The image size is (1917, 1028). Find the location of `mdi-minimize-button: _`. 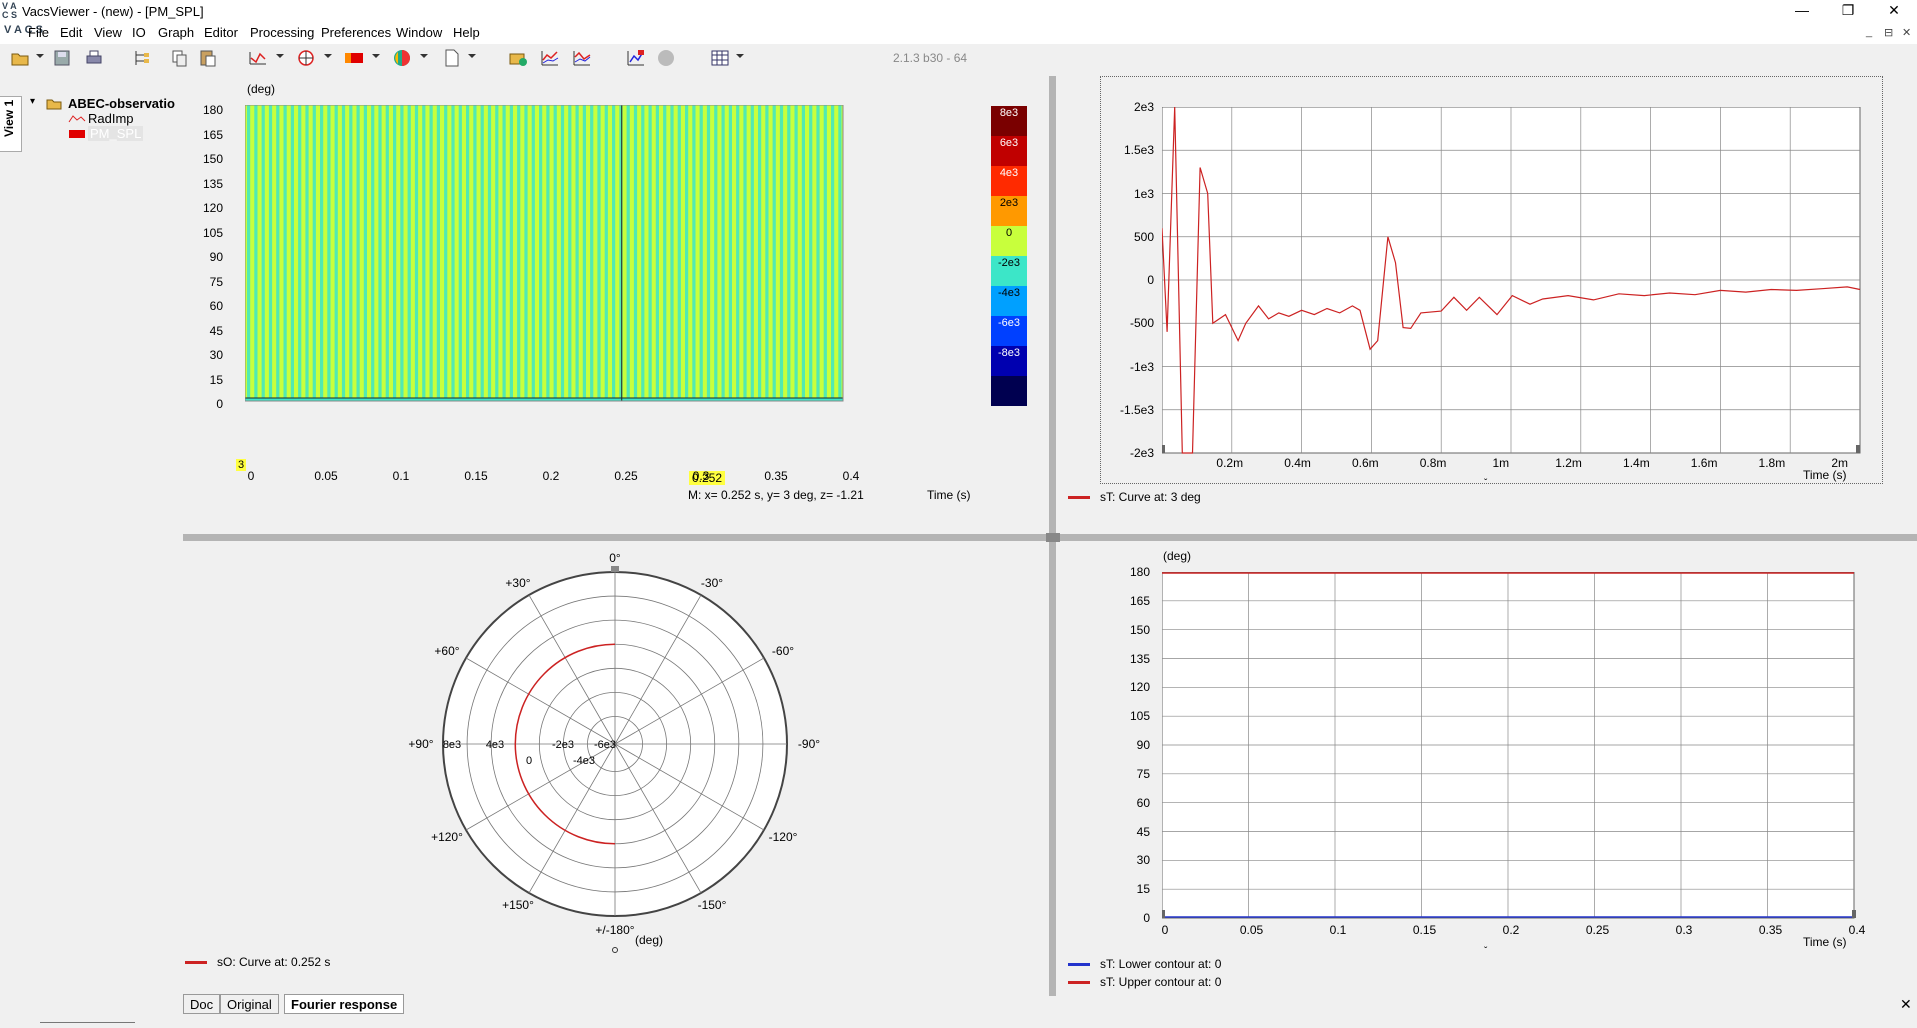

mdi-minimize-button: _ is located at coordinates (1869, 32).